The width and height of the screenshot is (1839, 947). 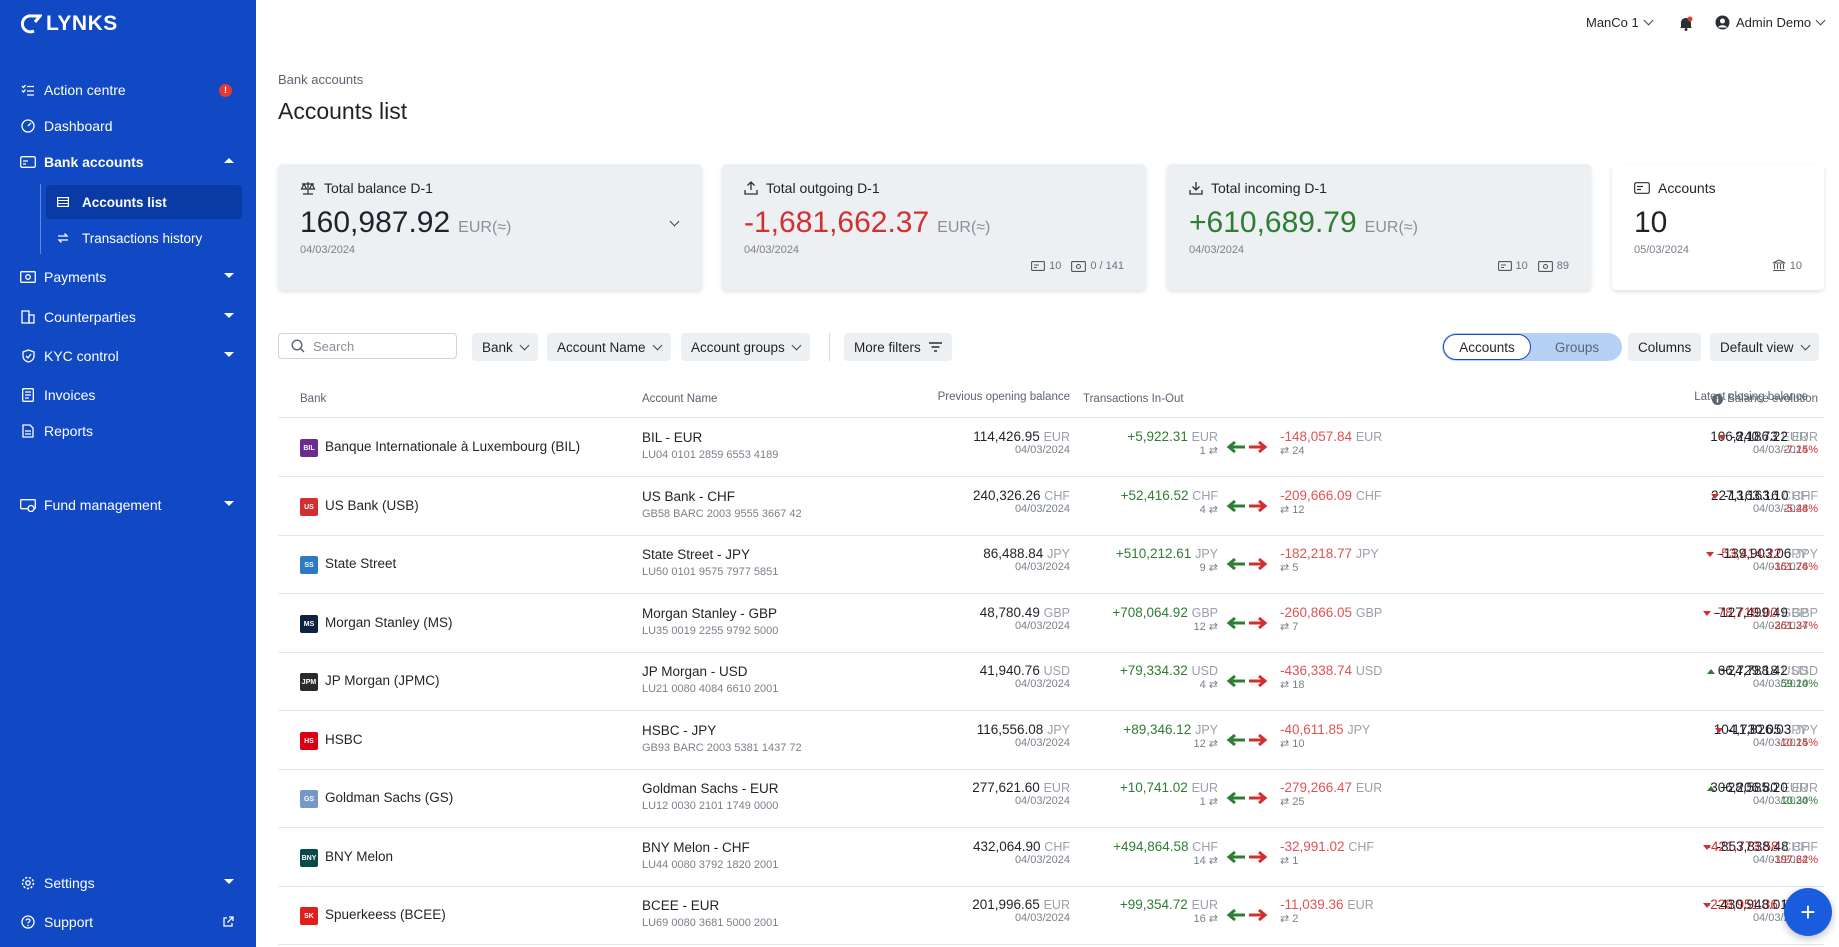 I want to click on bank-logo-icon: BIL, so click(x=309, y=448).